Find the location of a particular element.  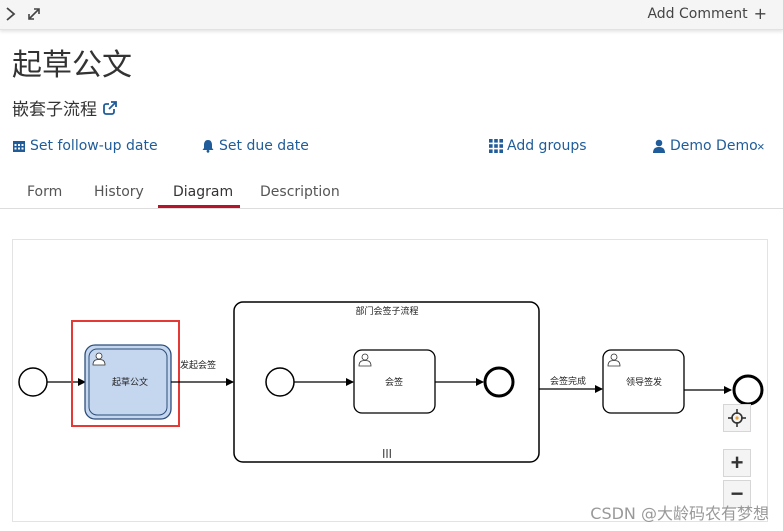

set-follow-up-date-label: Set follow-up date is located at coordinates (94, 146).